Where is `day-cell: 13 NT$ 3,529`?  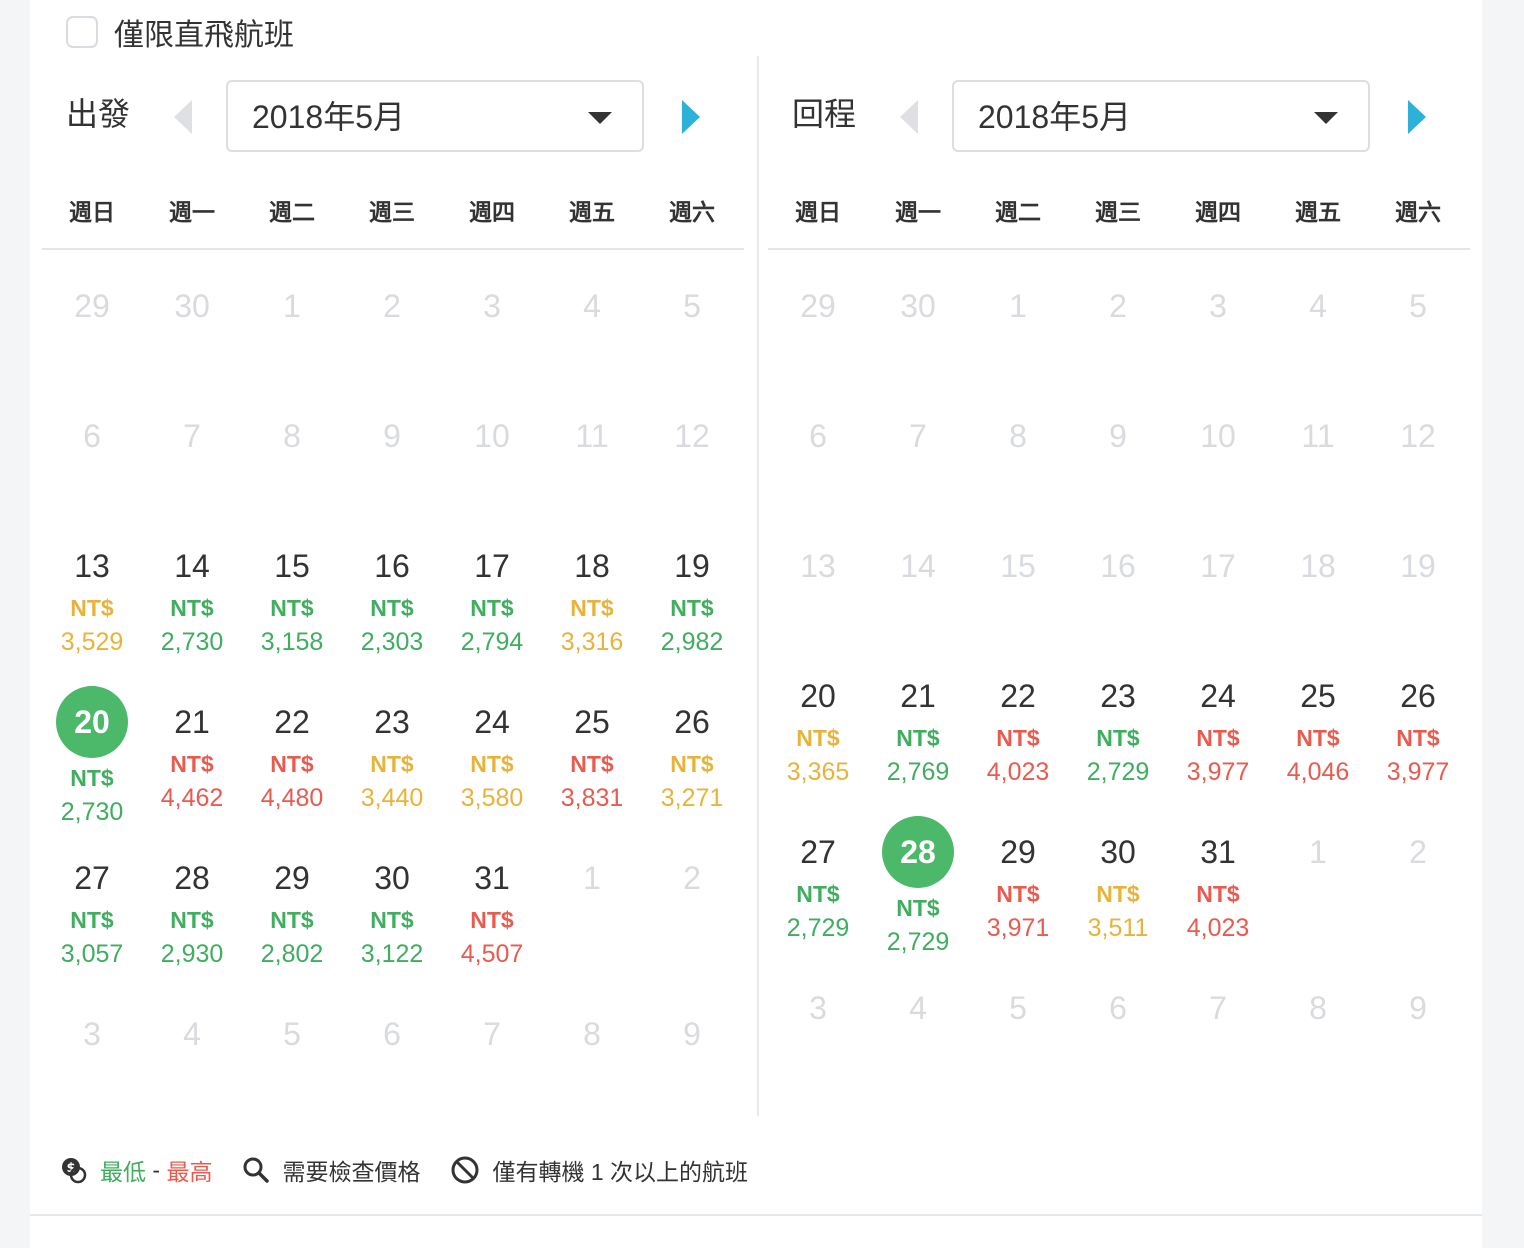
day-cell: 13 NT$ 3,529 is located at coordinates (92, 604).